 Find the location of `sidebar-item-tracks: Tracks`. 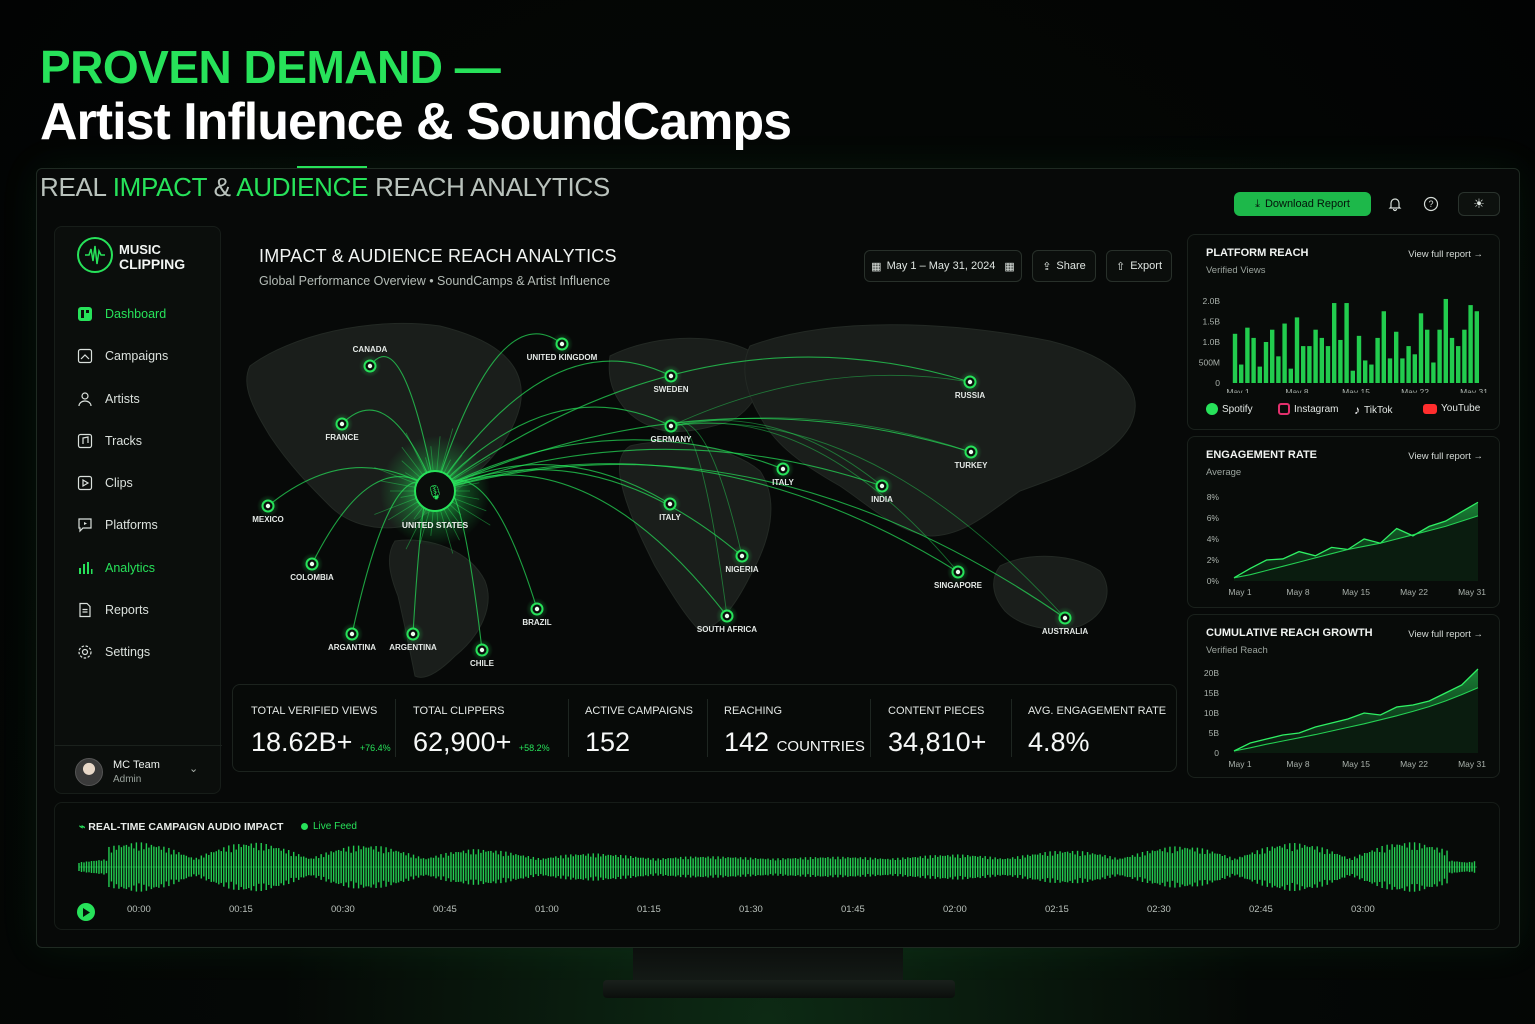

sidebar-item-tracks: Tracks is located at coordinates (109, 441).